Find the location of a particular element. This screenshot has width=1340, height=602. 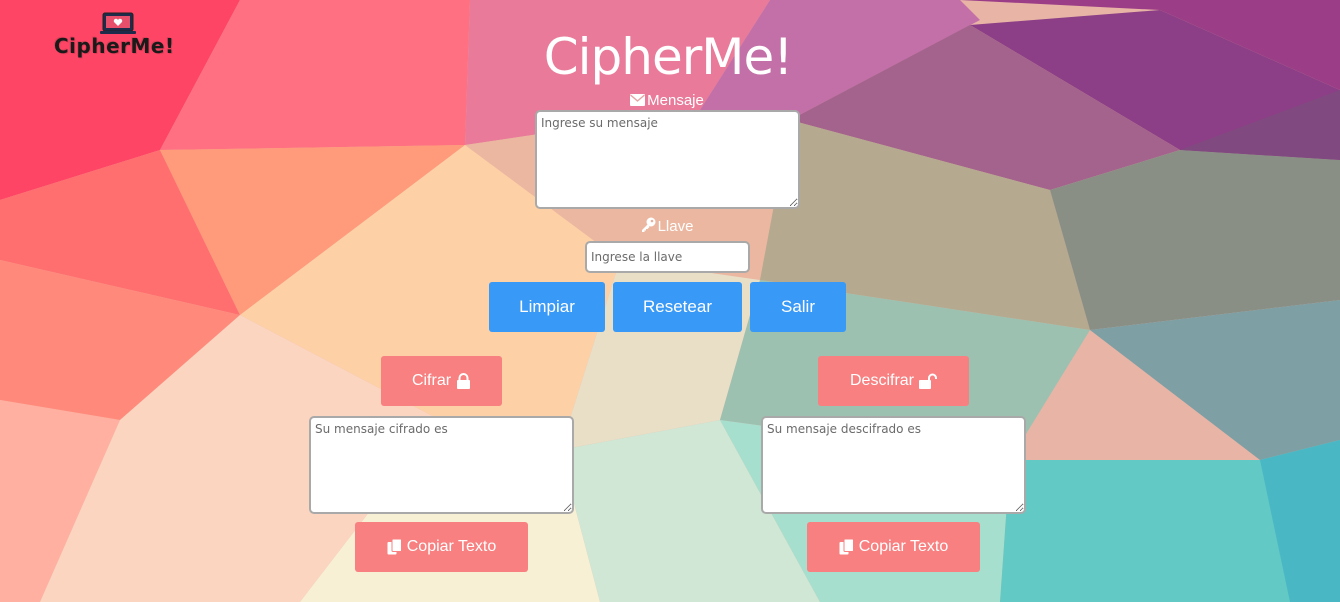

exit-button: Salir is located at coordinates (798, 307).